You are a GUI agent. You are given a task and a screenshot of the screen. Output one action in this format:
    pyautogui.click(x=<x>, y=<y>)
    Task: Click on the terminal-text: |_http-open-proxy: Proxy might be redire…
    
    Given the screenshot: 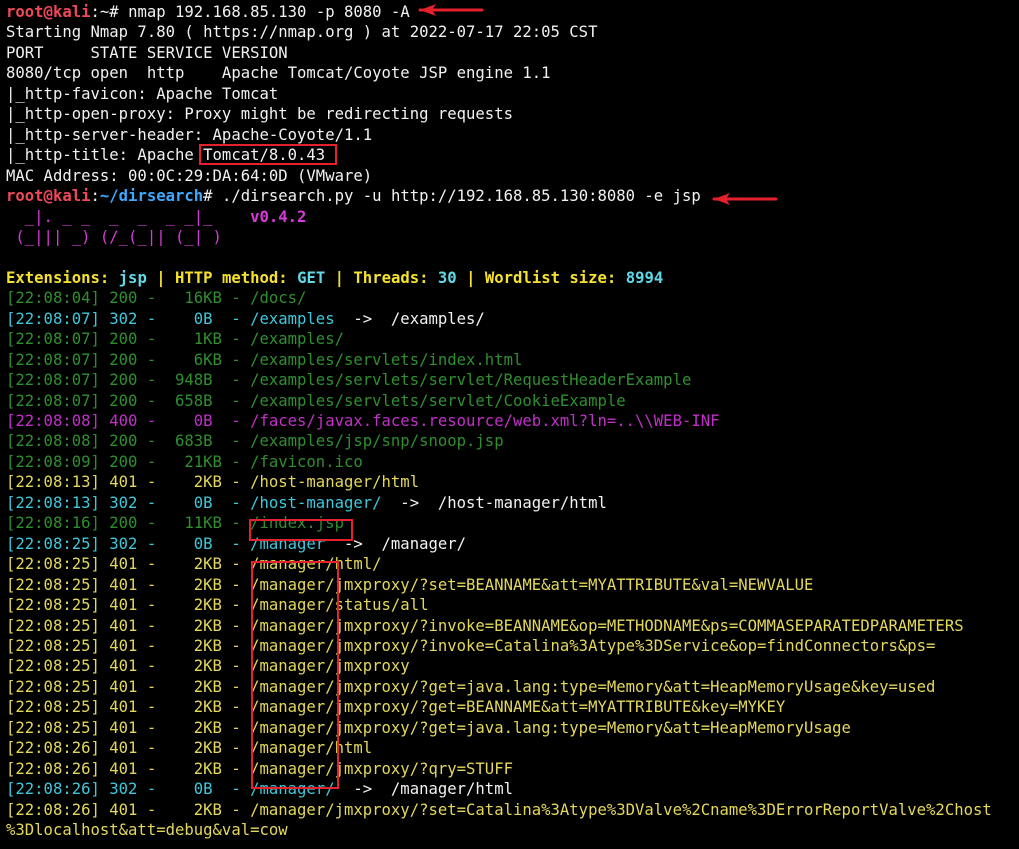 What is the action you would take?
    pyautogui.click(x=259, y=114)
    